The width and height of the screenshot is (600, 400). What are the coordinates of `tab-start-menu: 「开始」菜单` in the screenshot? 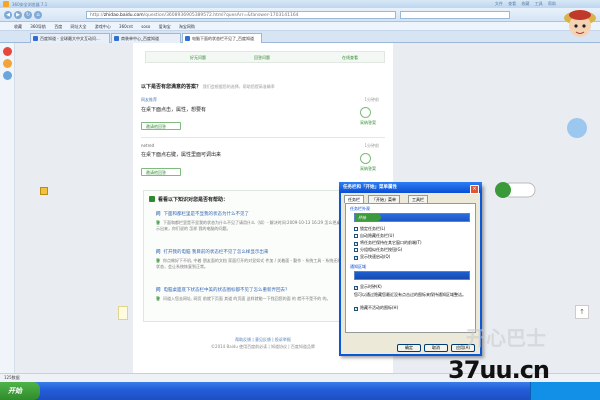 It's located at (384, 199).